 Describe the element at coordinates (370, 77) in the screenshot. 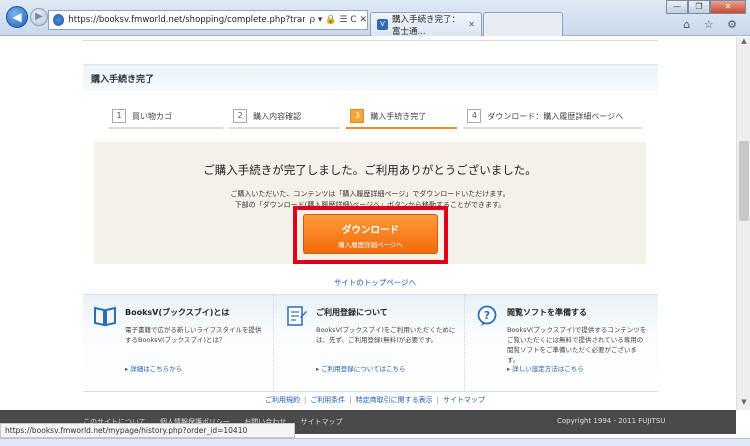

I see `page-title: 購入手続き完了` at that location.